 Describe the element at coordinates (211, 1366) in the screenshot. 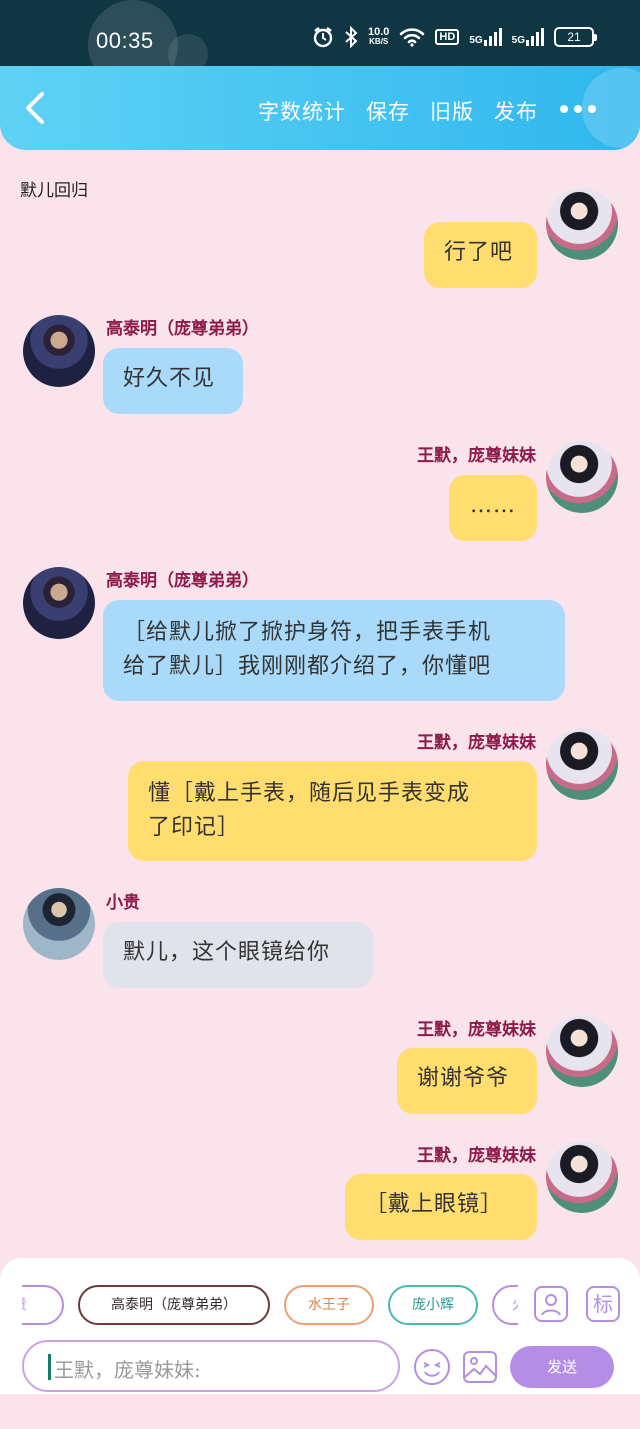

I see `message-input: 王默，庞尊妹妹:` at that location.